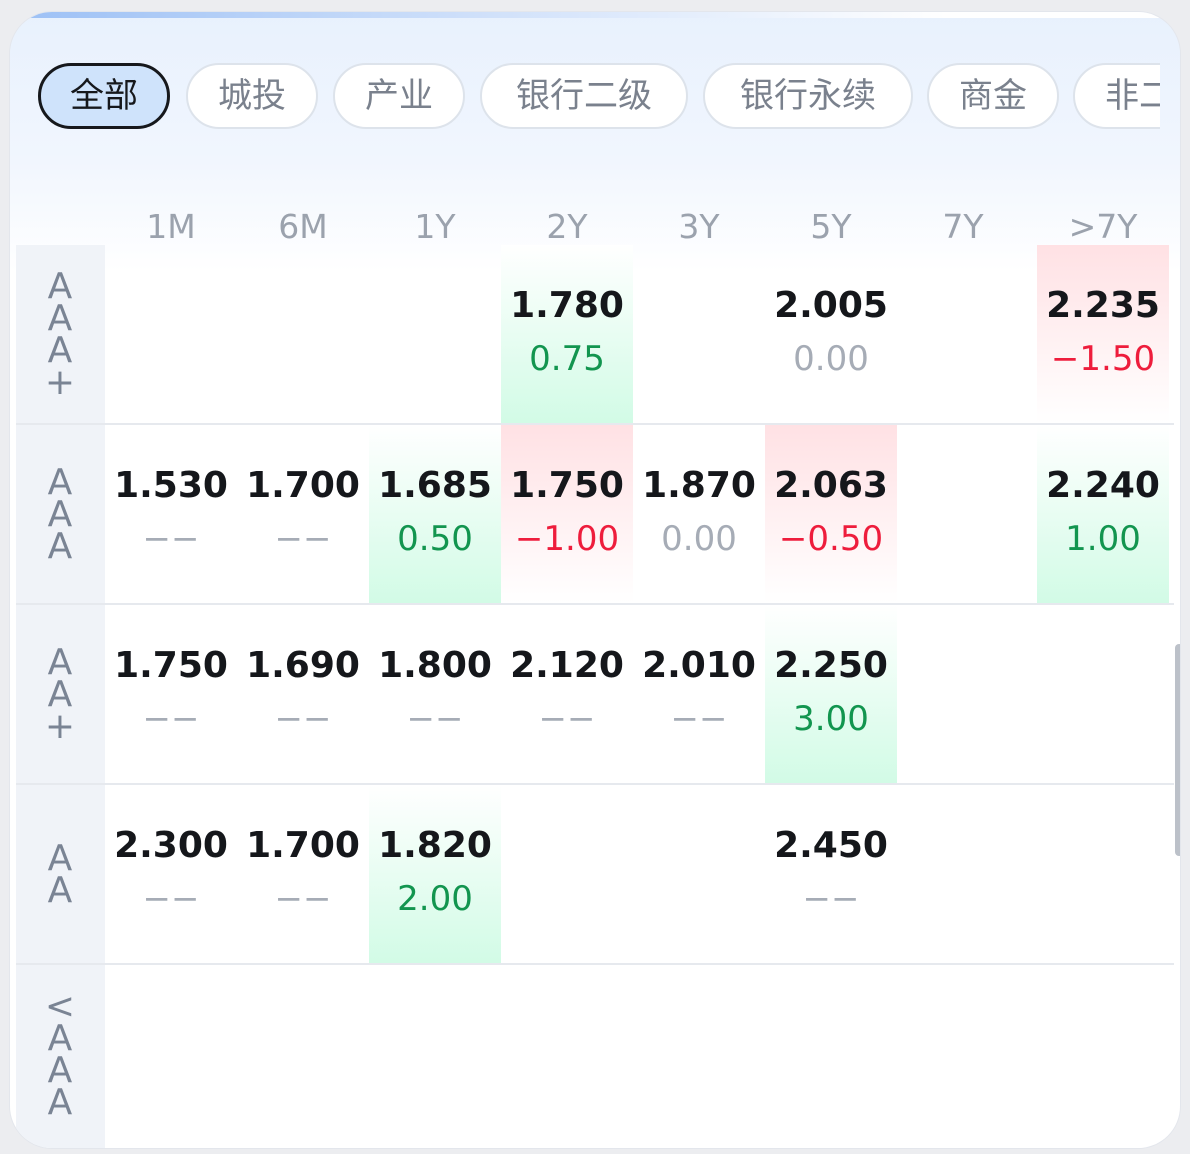  Describe the element at coordinates (963, 226) in the screenshot. I see `column-header-6: 7Y` at that location.